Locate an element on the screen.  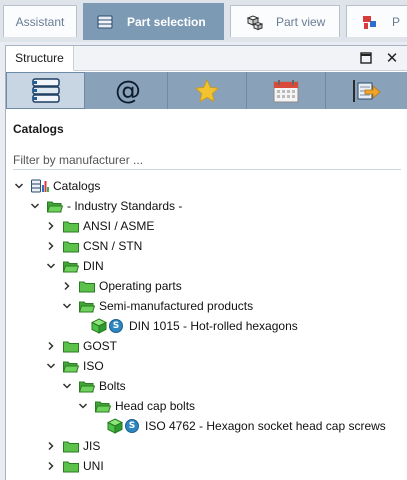
calendar-icon is located at coordinates (286, 90).